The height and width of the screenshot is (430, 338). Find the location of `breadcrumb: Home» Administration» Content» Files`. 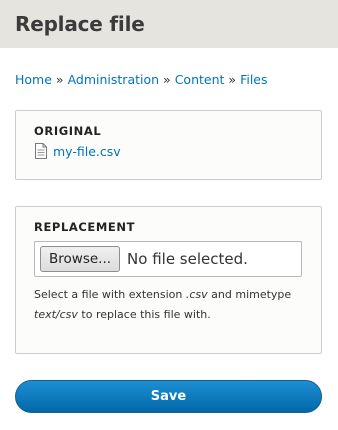

breadcrumb: Home» Administration» Content» Files is located at coordinates (141, 79).